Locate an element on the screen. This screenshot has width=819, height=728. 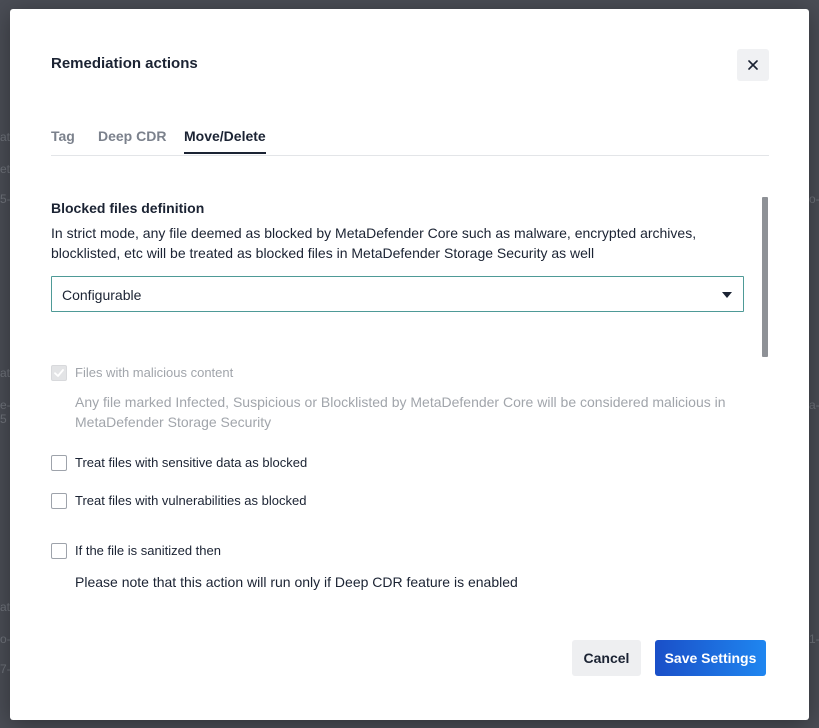
tab-deep-cdr: Deep CDR is located at coordinates (132, 140).